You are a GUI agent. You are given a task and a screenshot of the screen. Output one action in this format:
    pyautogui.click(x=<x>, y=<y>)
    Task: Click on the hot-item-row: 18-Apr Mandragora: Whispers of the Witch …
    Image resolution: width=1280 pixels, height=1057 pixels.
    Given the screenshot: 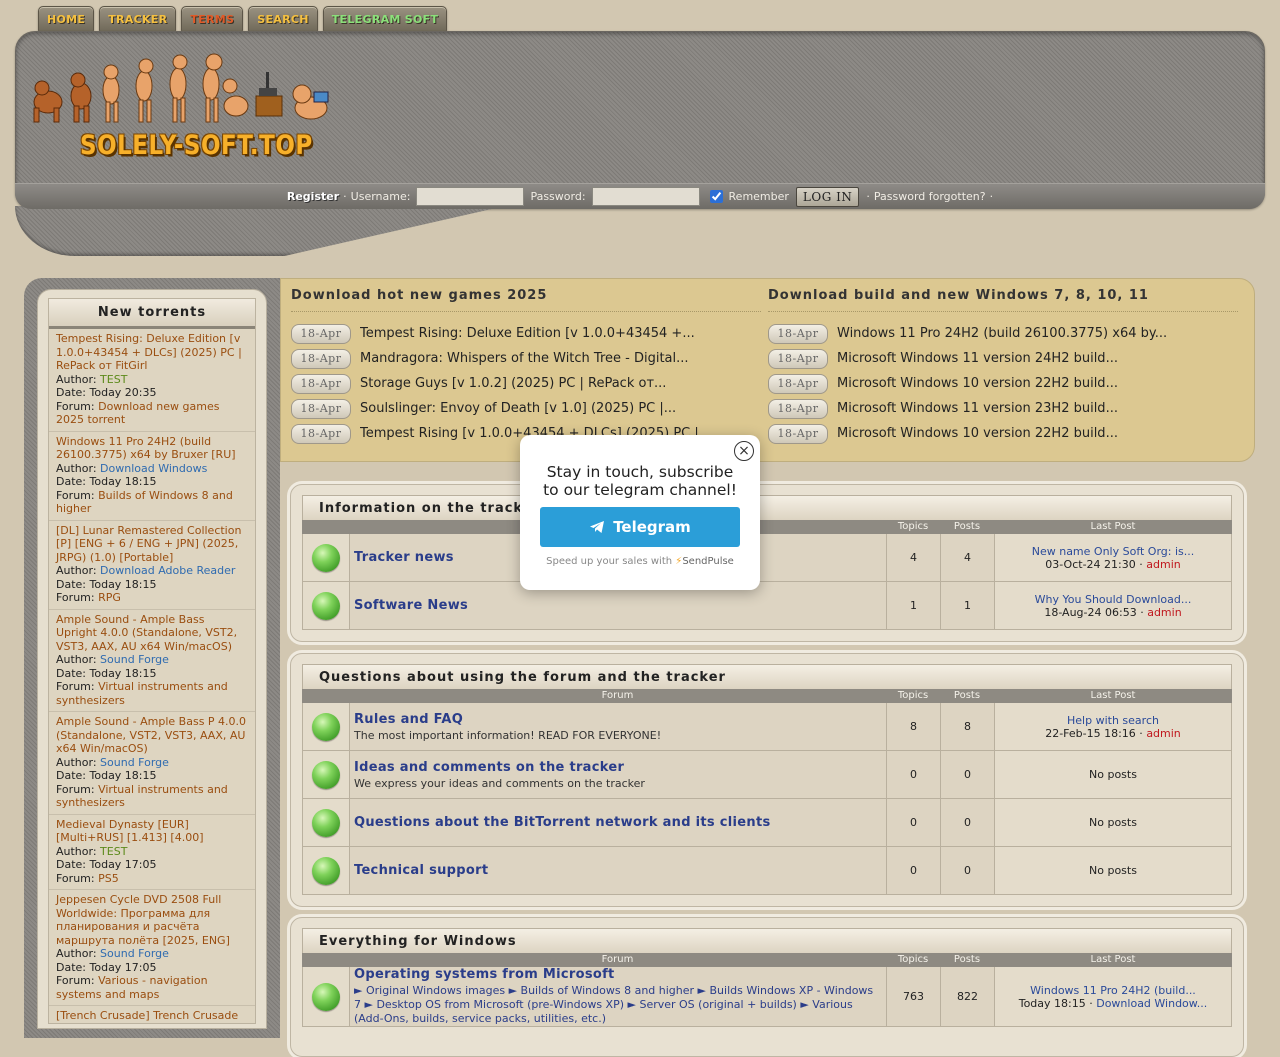 What is the action you would take?
    pyautogui.click(x=526, y=358)
    